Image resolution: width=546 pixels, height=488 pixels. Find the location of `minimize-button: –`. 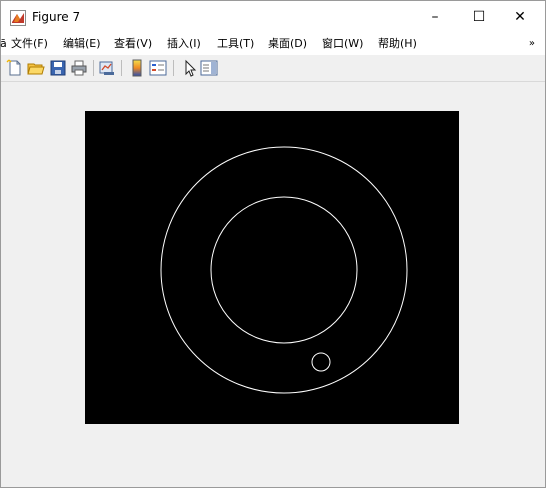

minimize-button: – is located at coordinates (435, 17).